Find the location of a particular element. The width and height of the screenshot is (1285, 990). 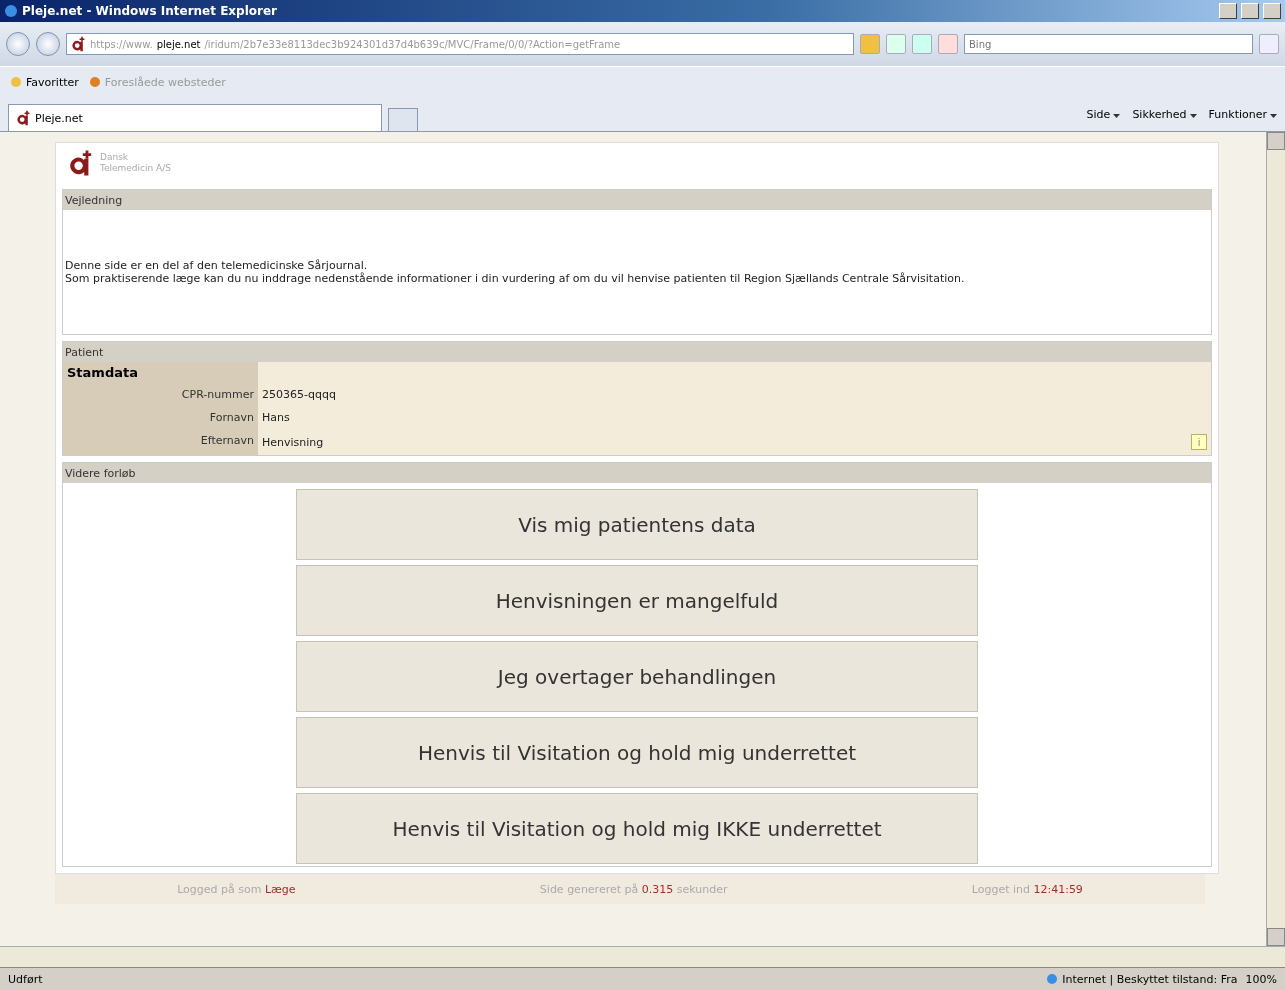

footer-text: Logged på som Læge is located at coordinates (236, 889).